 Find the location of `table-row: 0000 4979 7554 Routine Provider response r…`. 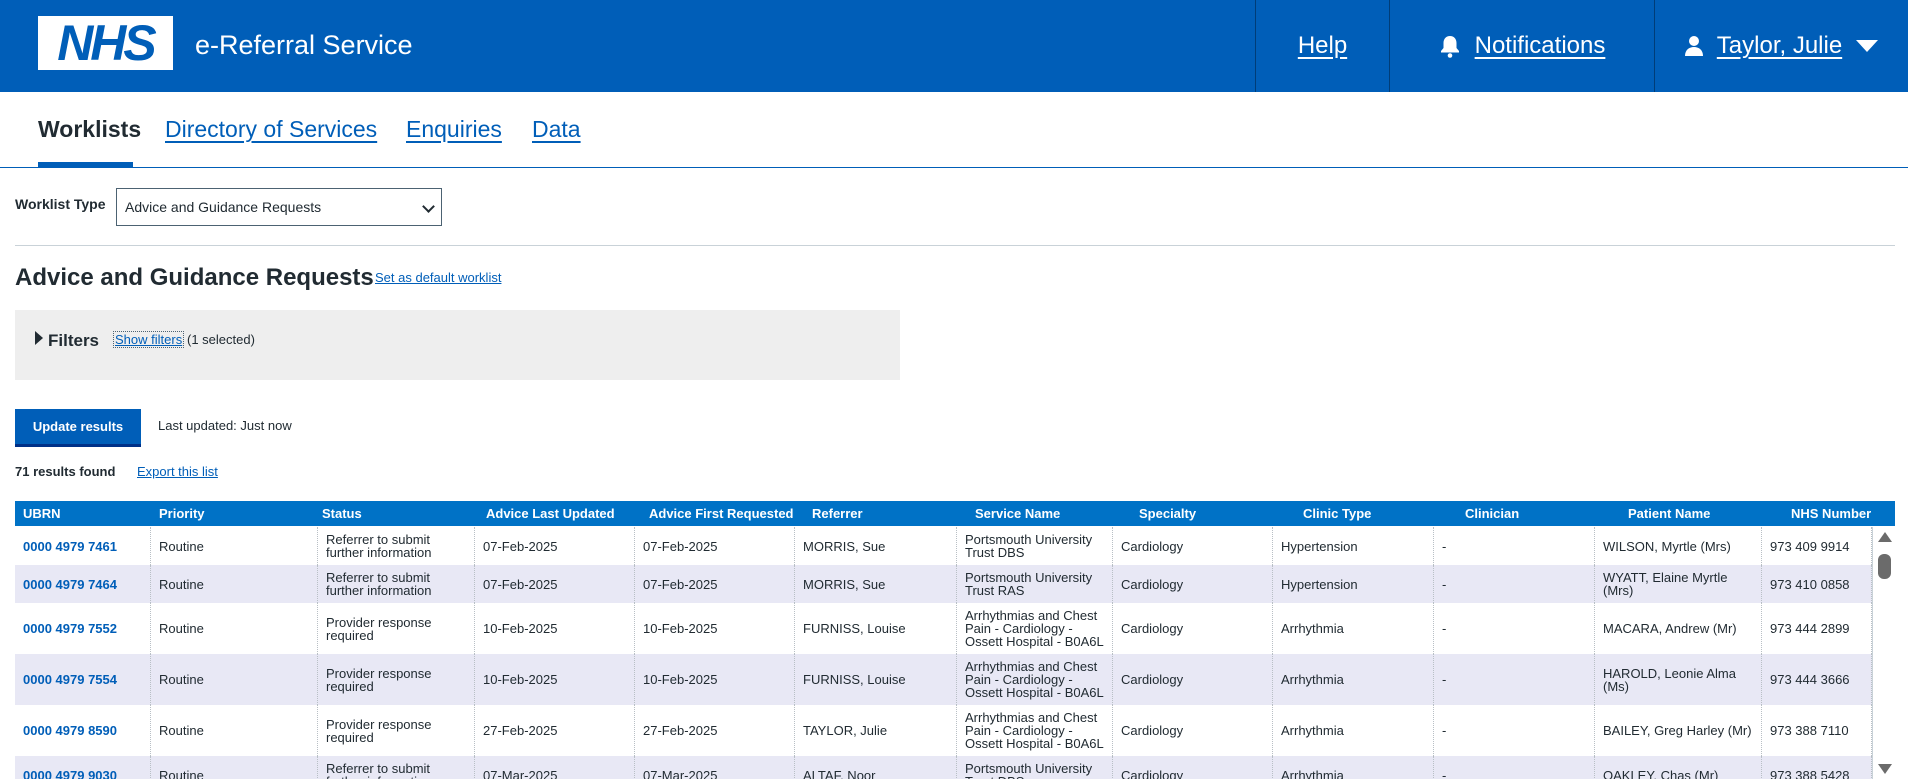

table-row: 0000 4979 7554 Routine Provider response r… is located at coordinates (943, 679).